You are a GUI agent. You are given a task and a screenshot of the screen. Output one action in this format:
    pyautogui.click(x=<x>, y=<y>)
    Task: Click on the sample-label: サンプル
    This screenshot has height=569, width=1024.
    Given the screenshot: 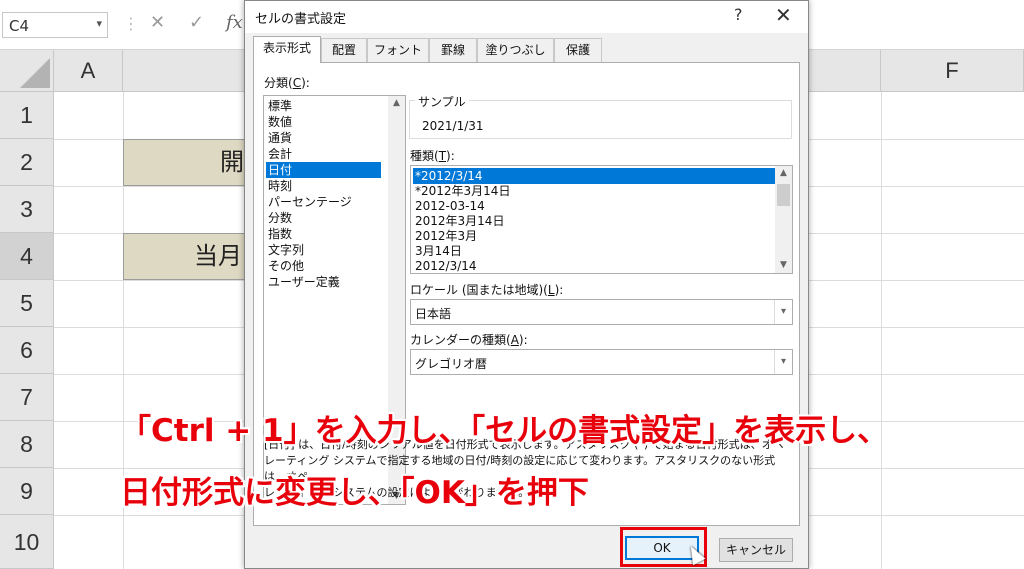 What is the action you would take?
    pyautogui.click(x=442, y=101)
    